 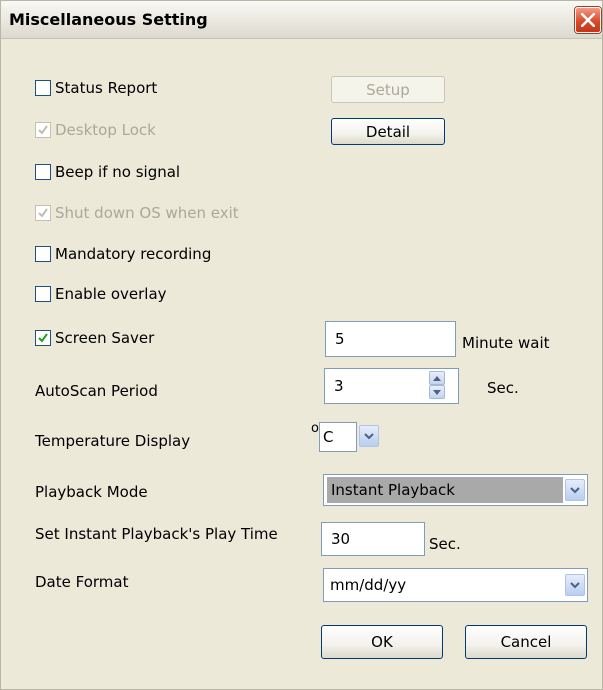 I want to click on spin-down-button, so click(x=437, y=392).